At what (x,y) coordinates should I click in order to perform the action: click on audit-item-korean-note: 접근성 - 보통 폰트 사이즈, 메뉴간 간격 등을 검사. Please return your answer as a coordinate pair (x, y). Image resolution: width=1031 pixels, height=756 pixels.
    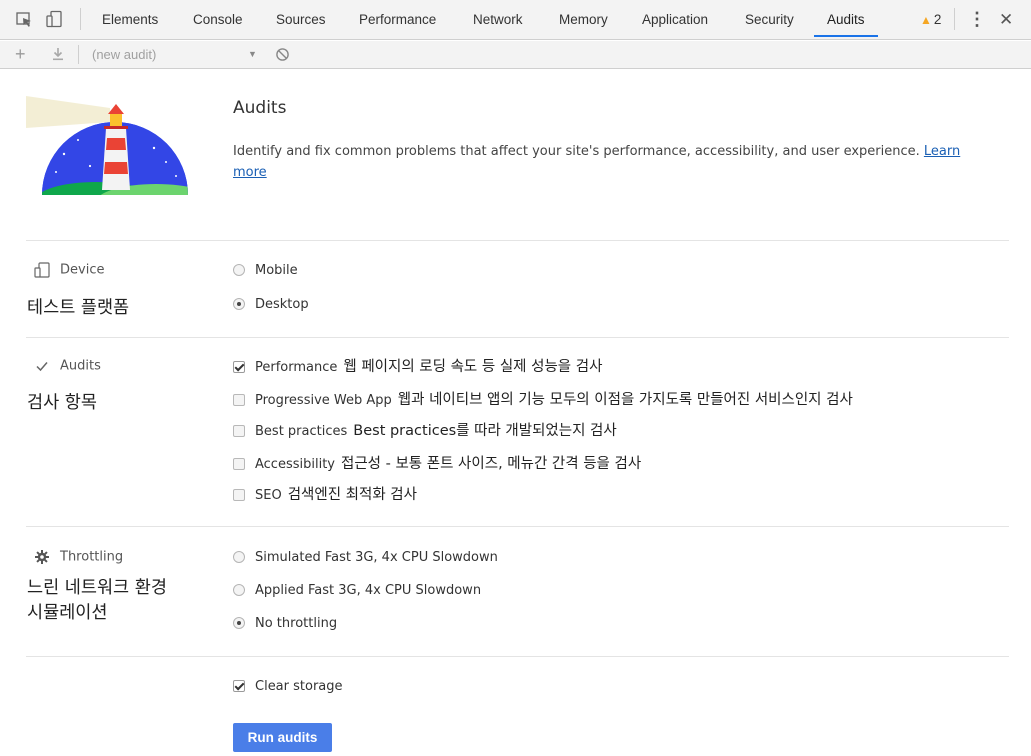
    Looking at the image, I should click on (491, 464).